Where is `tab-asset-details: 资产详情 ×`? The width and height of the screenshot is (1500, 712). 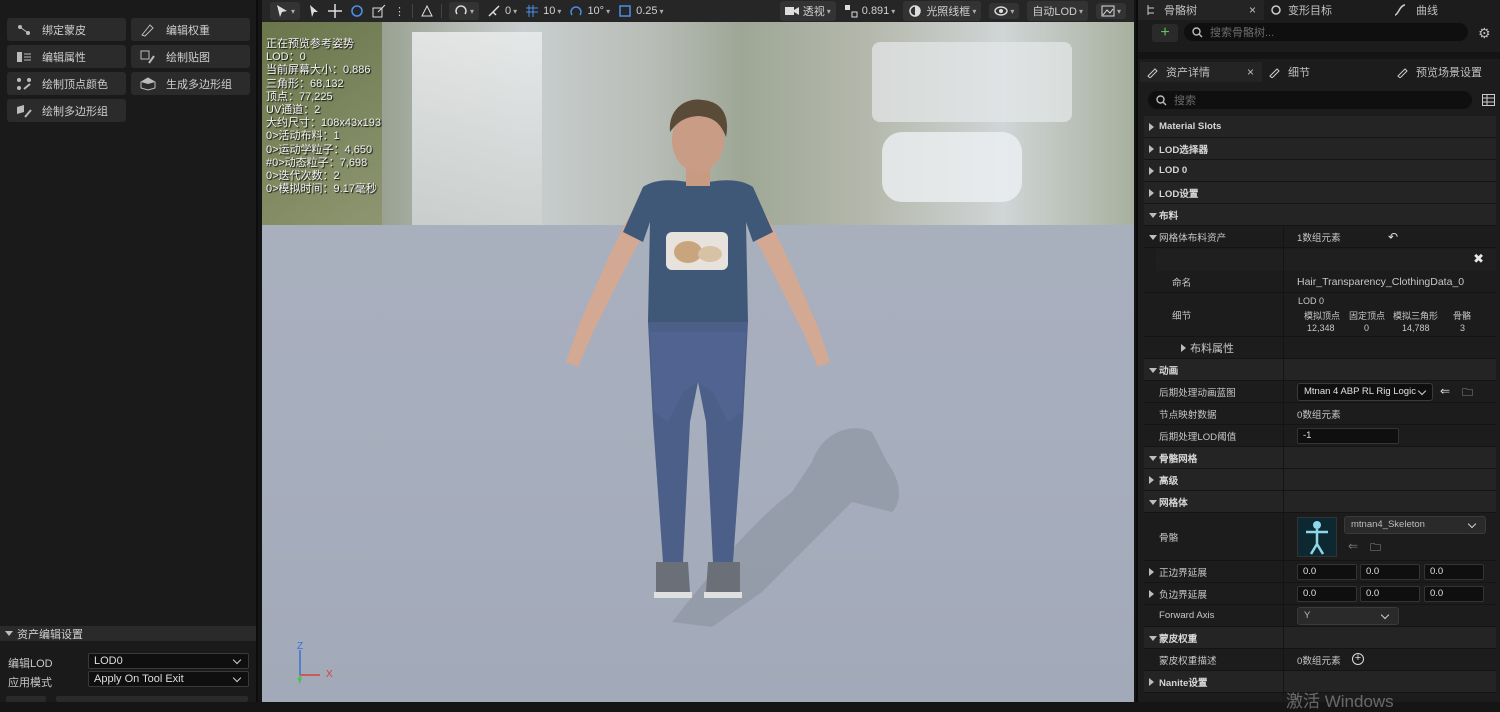
tab-asset-details: 资产详情 × is located at coordinates (1201, 72).